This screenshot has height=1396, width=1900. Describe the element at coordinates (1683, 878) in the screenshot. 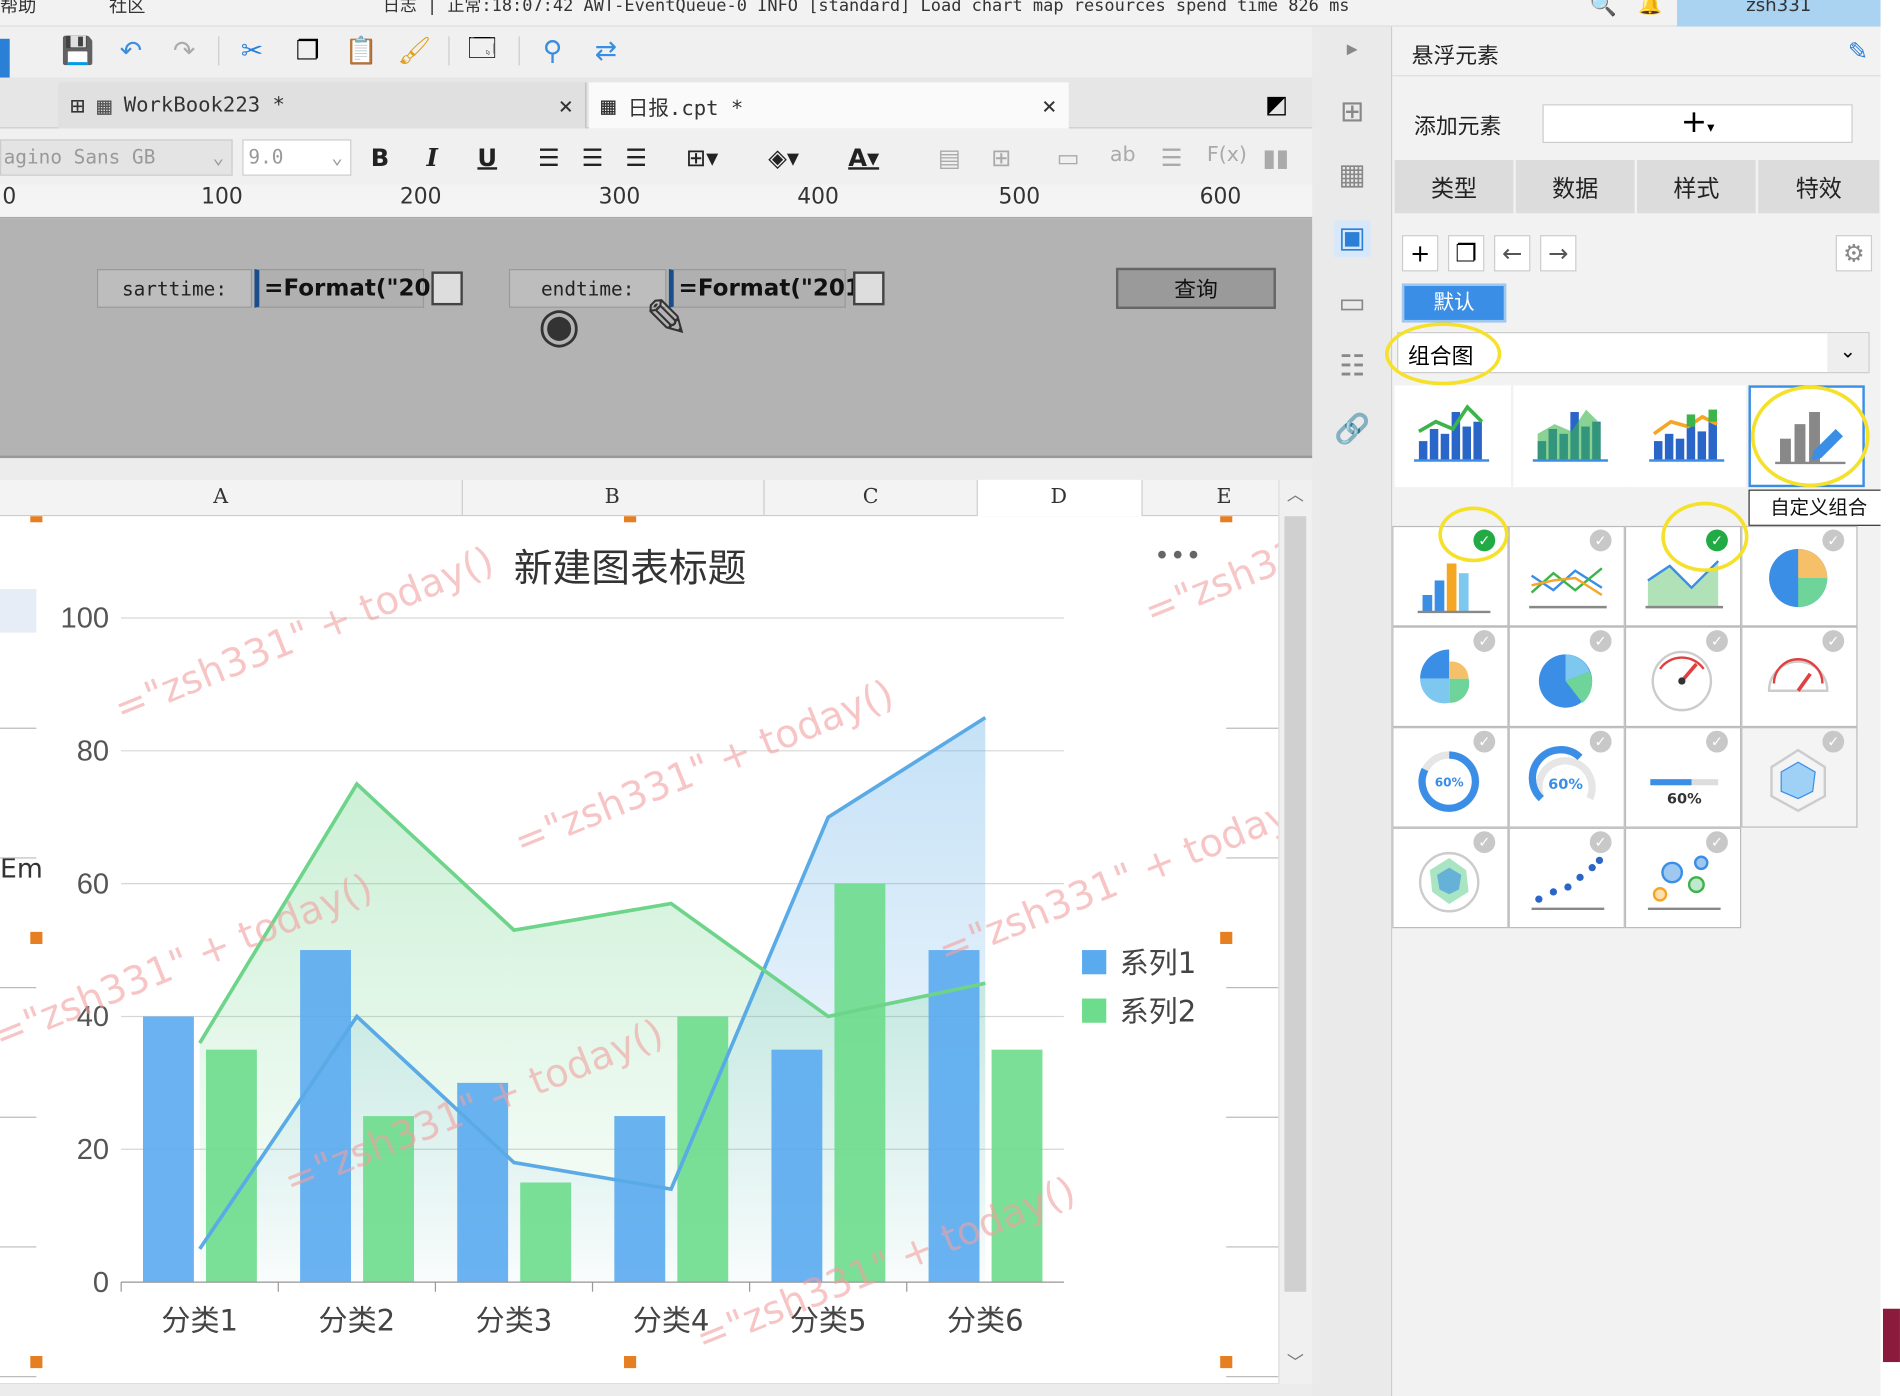

I see `chart-type-bubble: ✓` at that location.